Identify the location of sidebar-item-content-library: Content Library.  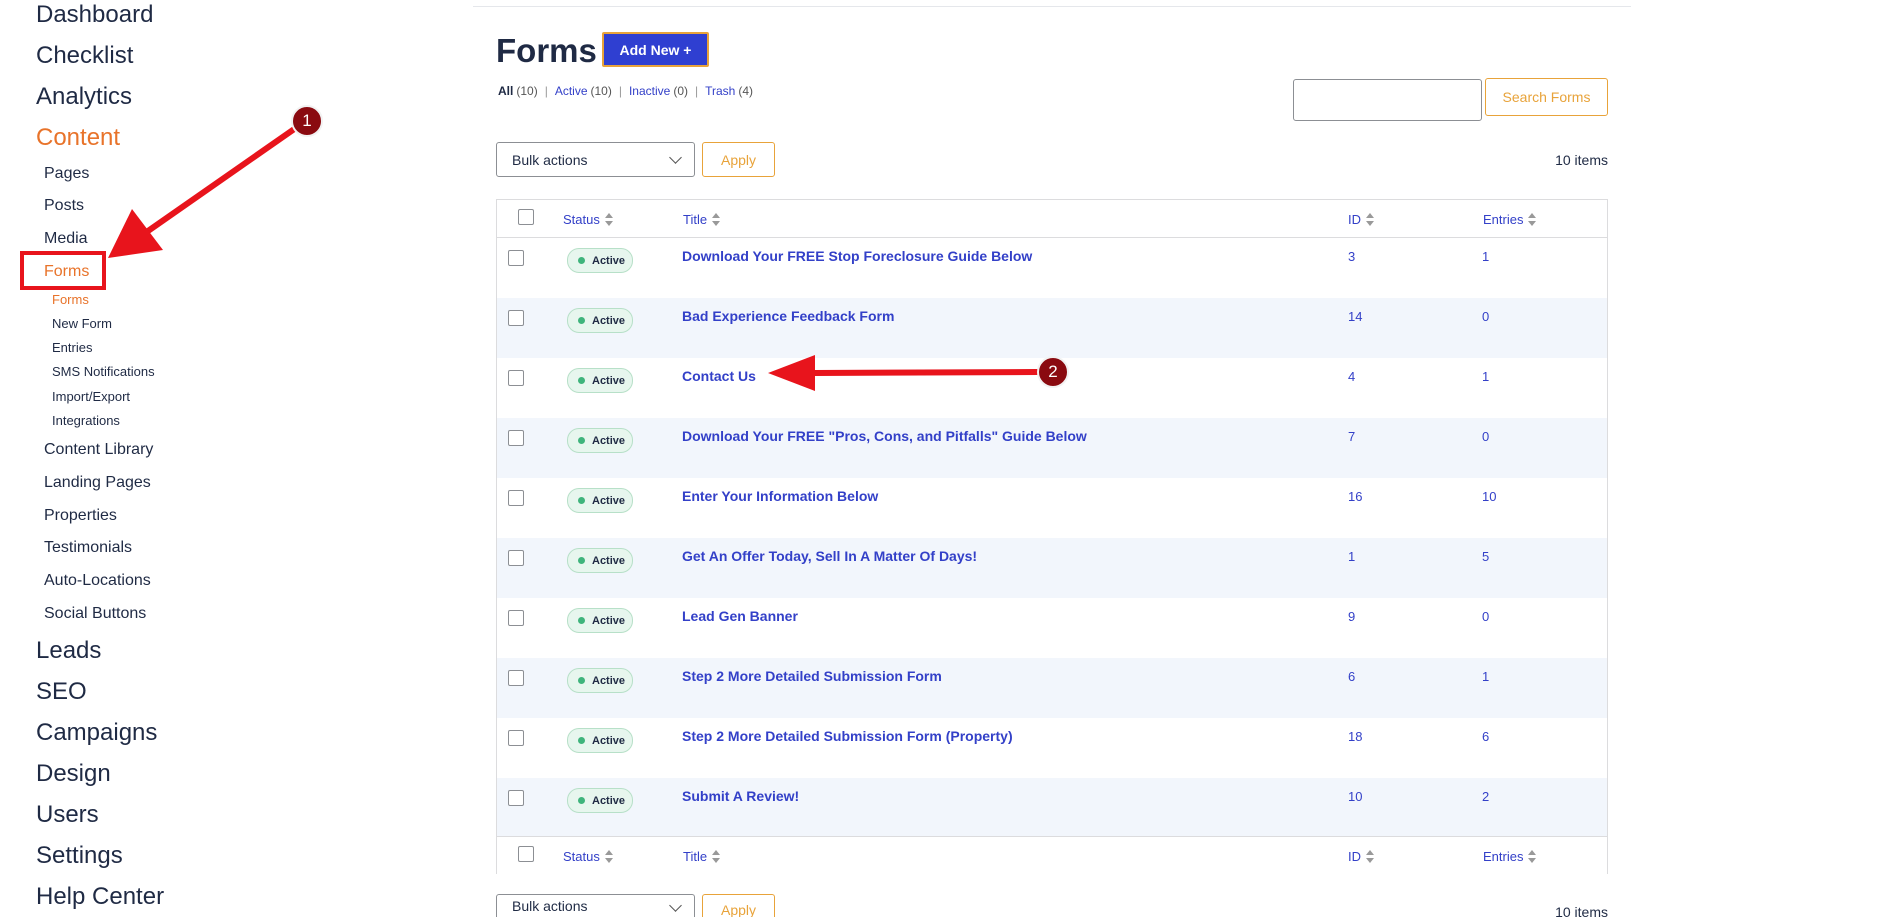
(98, 450).